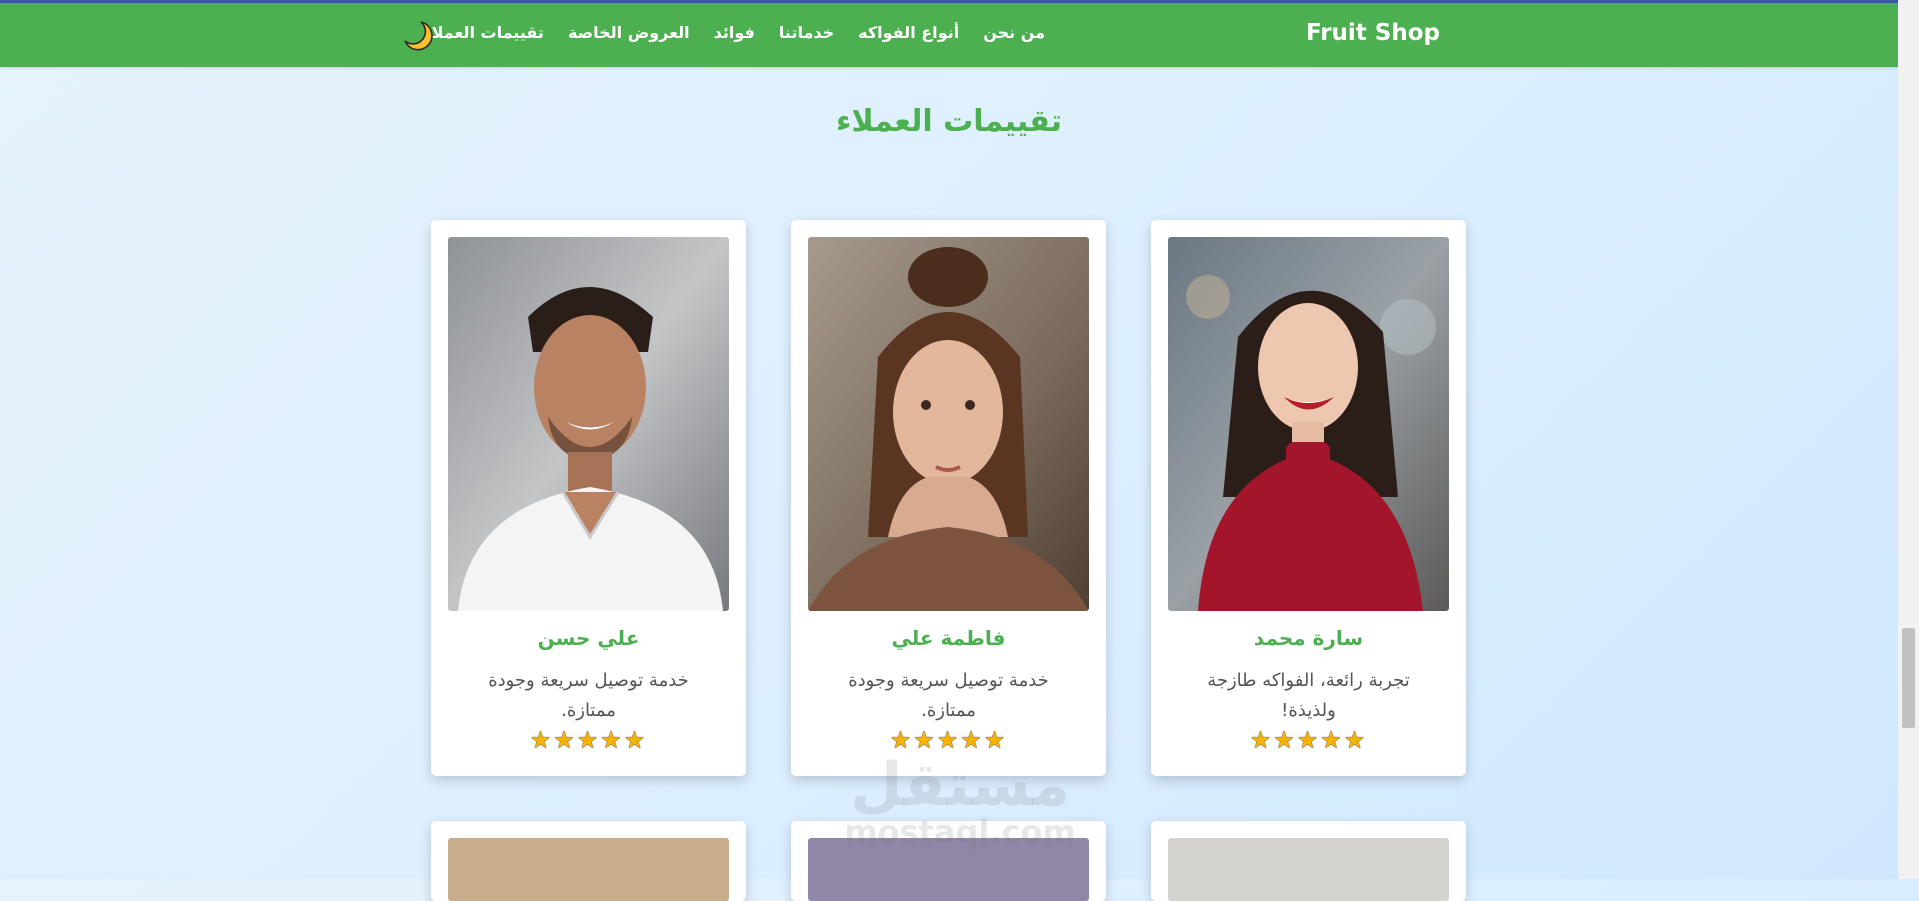  What do you see at coordinates (806, 32) in the screenshot?
I see `nav-link-services: خدماتنا` at bounding box center [806, 32].